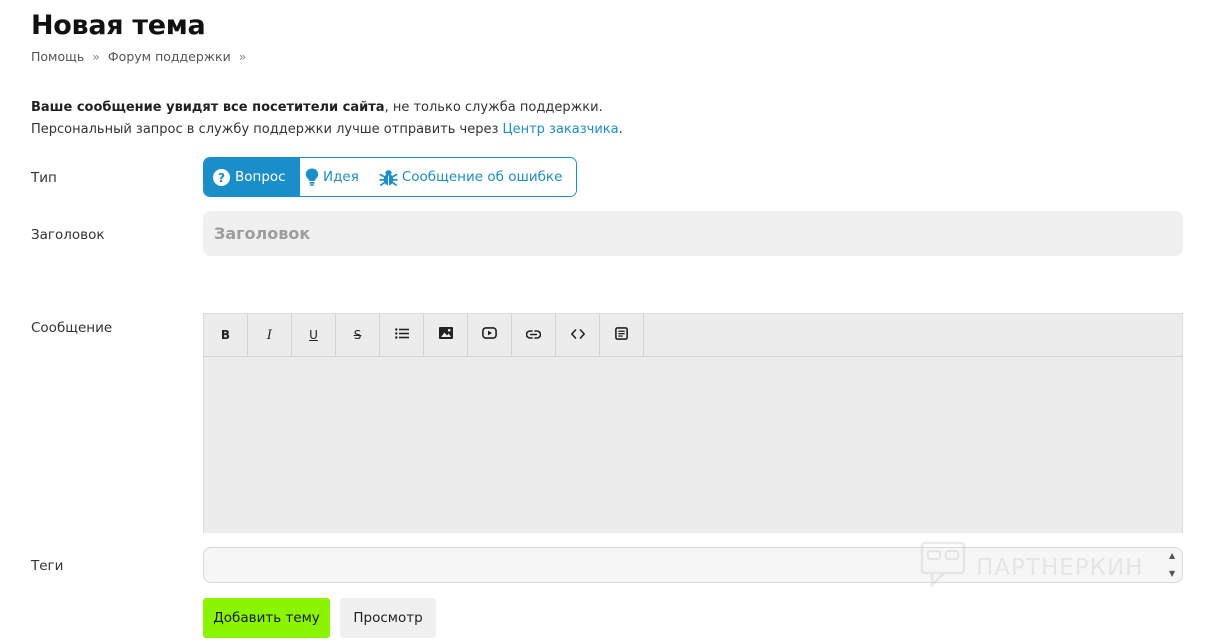 The image size is (1210, 644). Describe the element at coordinates (226, 335) in the screenshot. I see `bold-button: B` at that location.